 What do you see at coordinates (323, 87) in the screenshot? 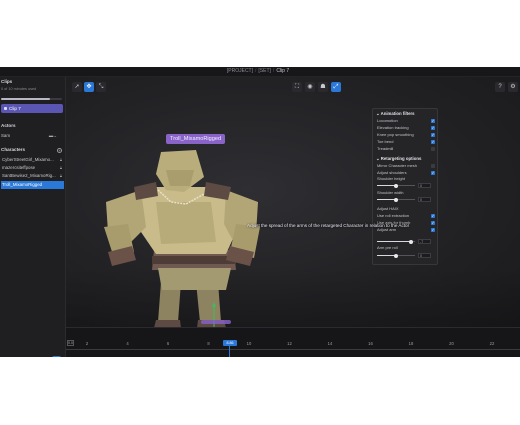
I see `character-display-icon: ☗` at bounding box center [323, 87].